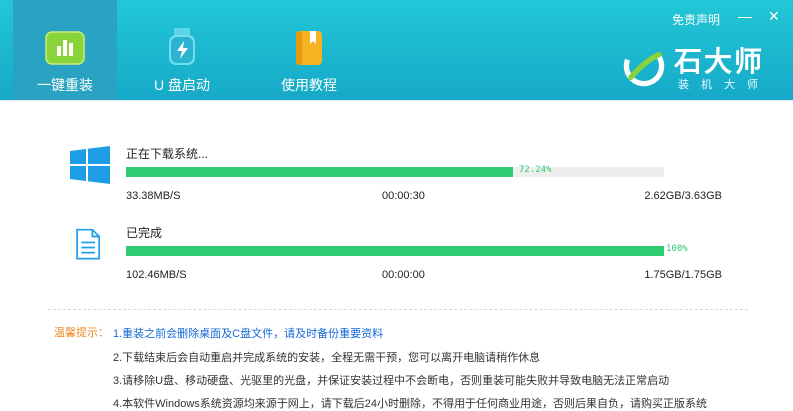 Image resolution: width=793 pixels, height=411 pixels. What do you see at coordinates (535, 170) in the screenshot?
I see `progress-percent: 72.24%` at bounding box center [535, 170].